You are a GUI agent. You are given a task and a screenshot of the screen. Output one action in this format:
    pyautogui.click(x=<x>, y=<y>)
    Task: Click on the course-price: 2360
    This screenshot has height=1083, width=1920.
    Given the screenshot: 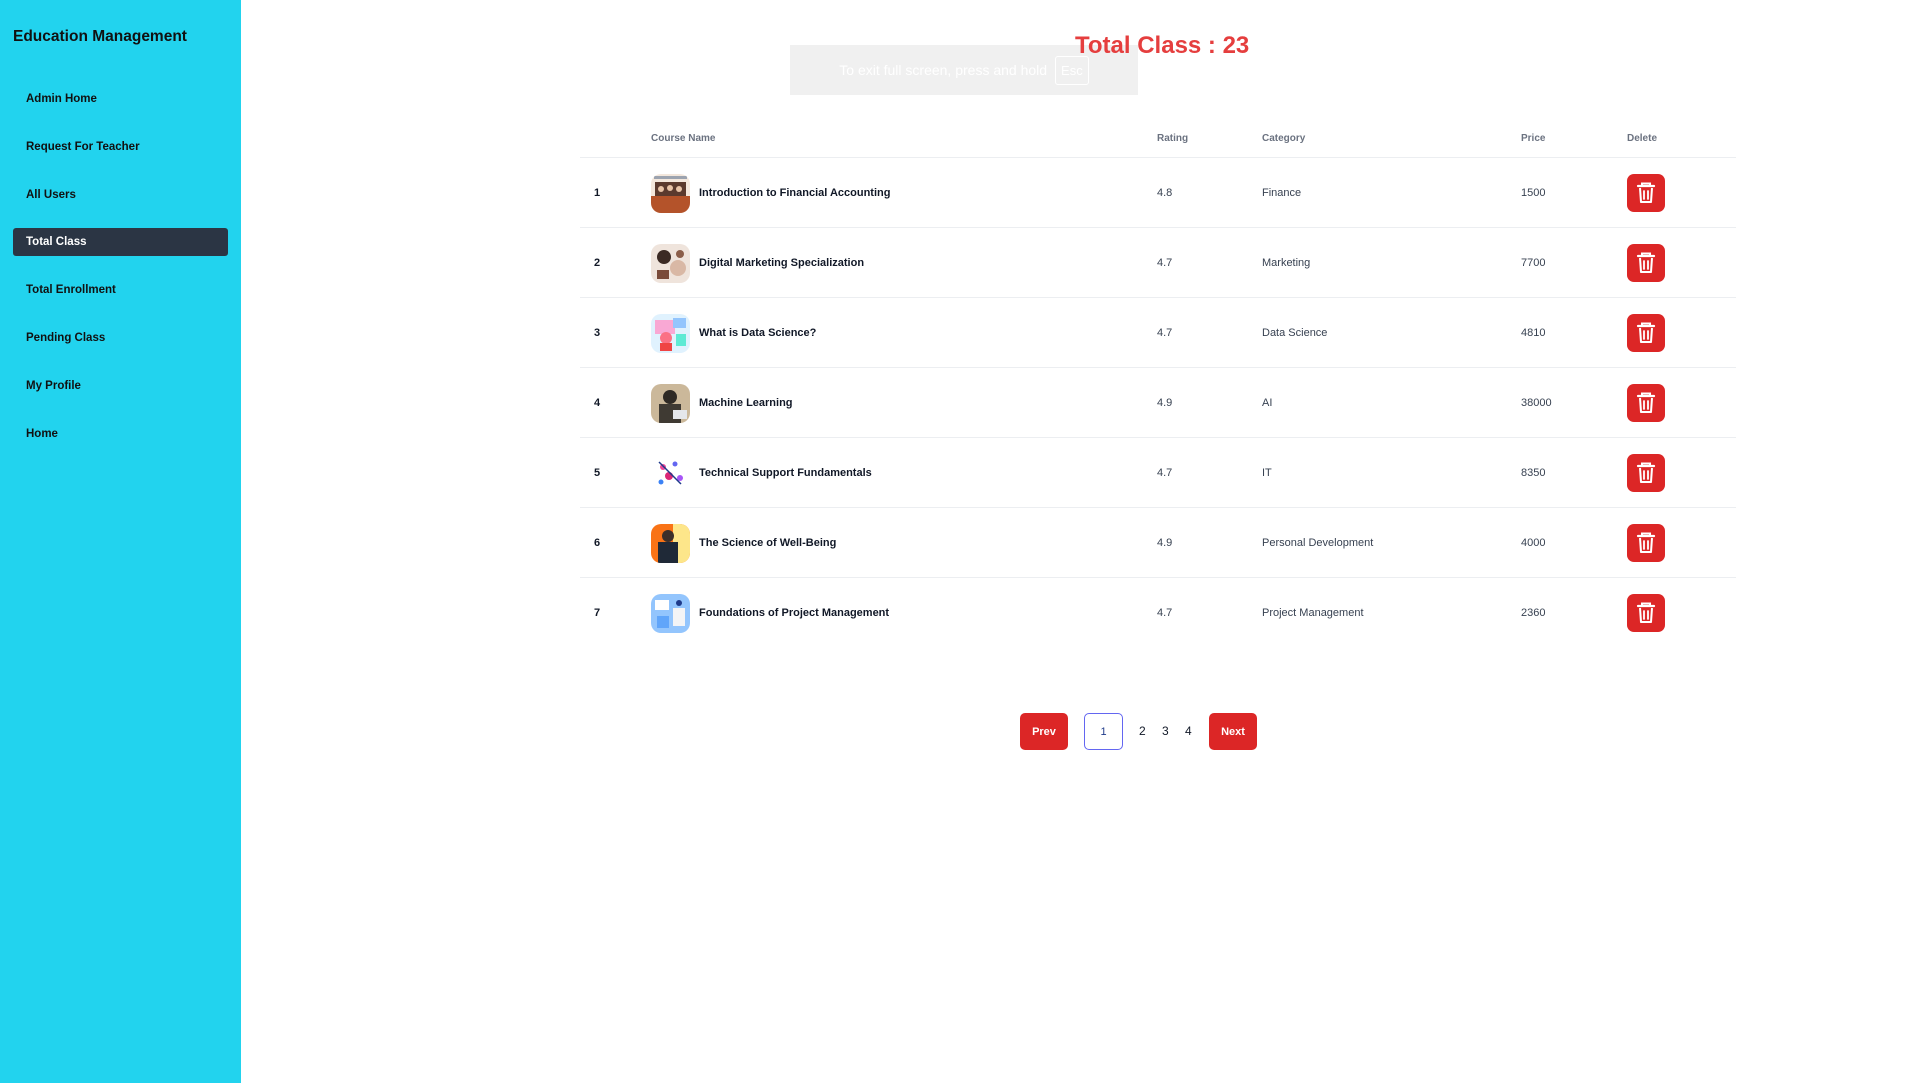 What is the action you would take?
    pyautogui.click(x=1533, y=613)
    